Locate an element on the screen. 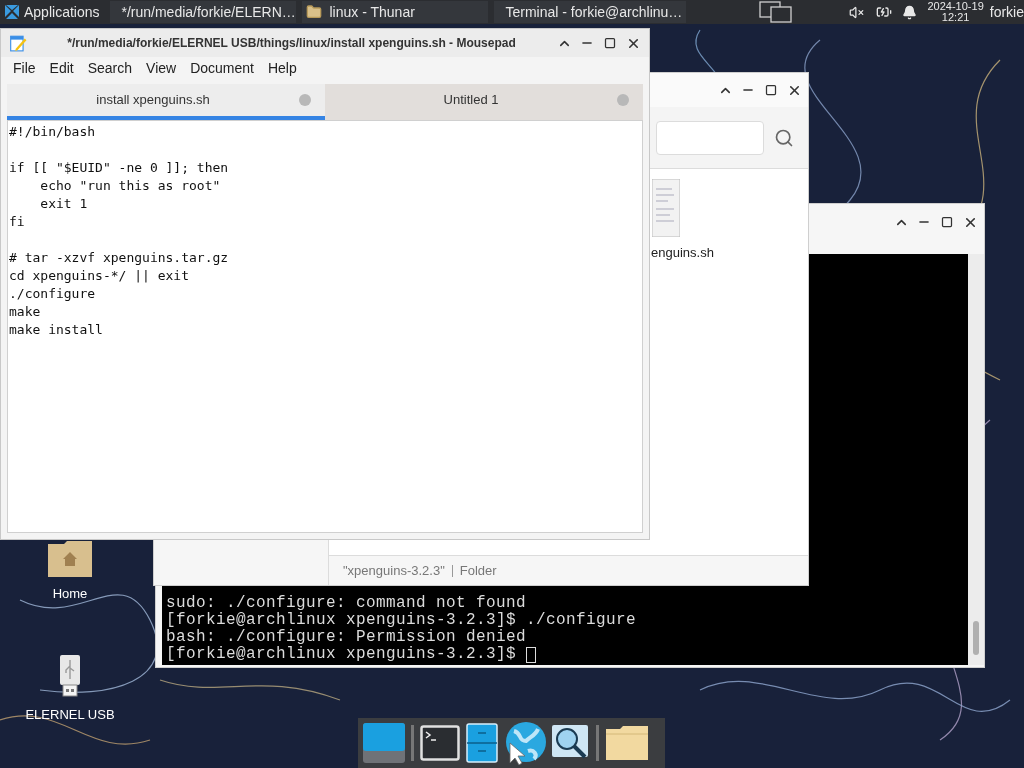 The width and height of the screenshot is (1024, 768). menu-item: Search is located at coordinates (110, 68).